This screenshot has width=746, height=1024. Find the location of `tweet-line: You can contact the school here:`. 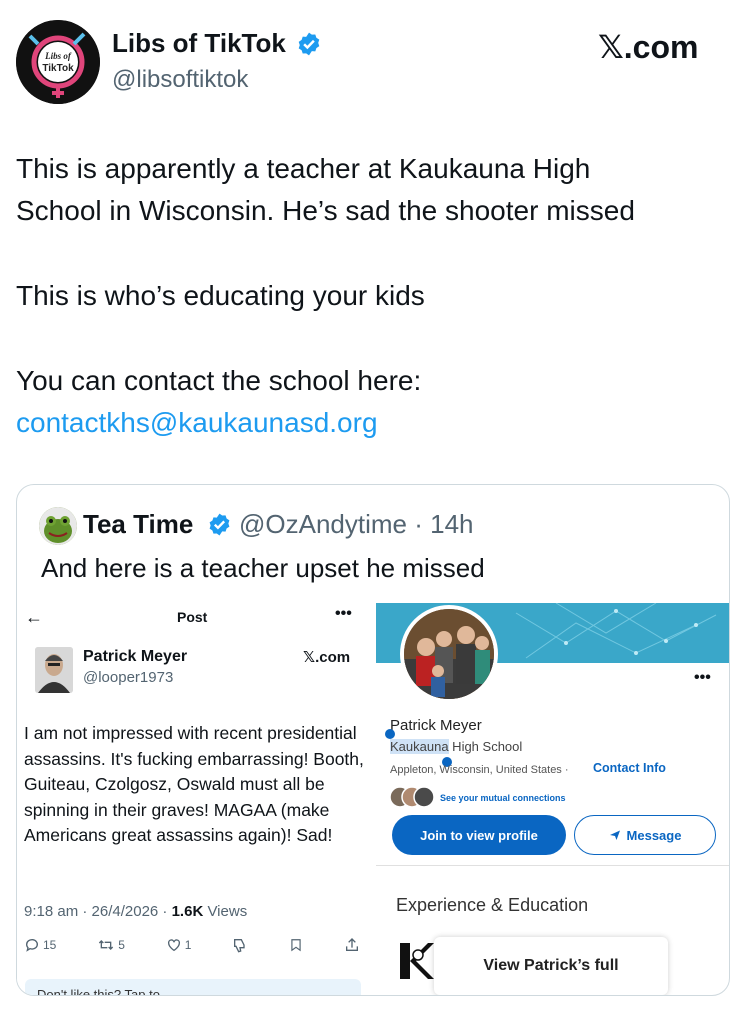

tweet-line: You can contact the school here: is located at coordinates (219, 380).